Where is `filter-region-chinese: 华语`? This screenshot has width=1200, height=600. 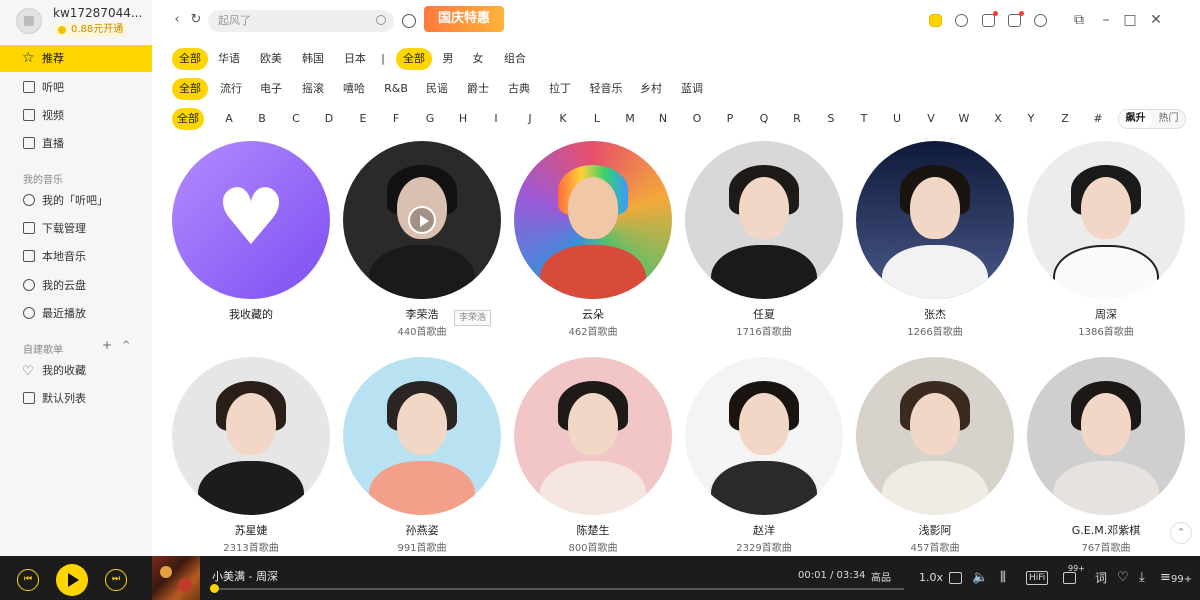
filter-region-chinese: 华语 is located at coordinates (229, 59).